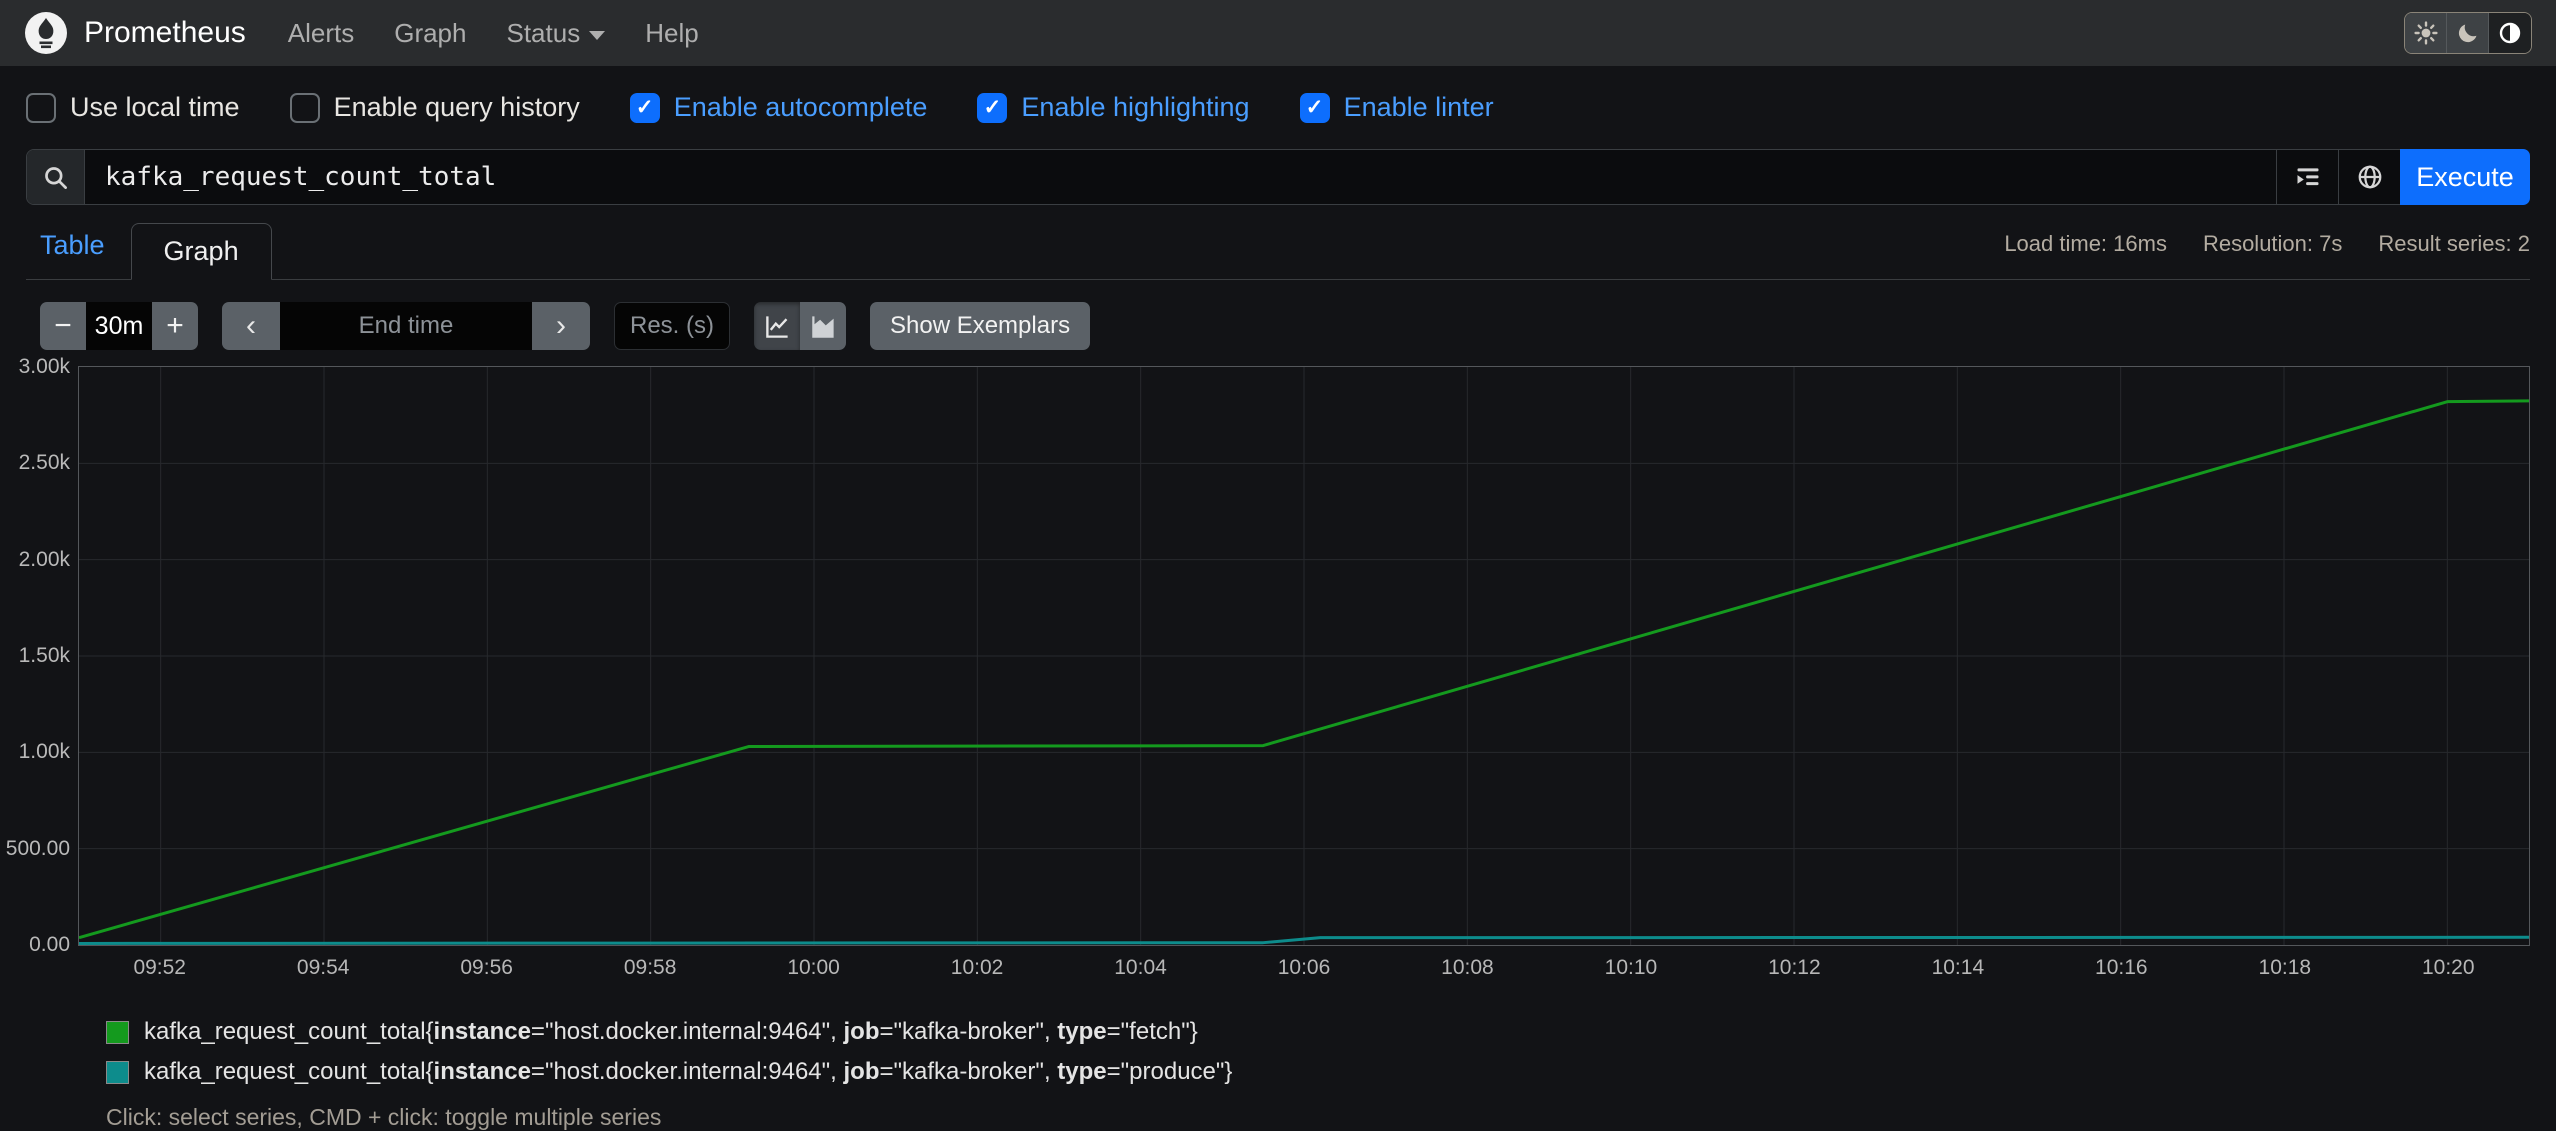  I want to click on navbar: Prometheus Alerts Graph Status Help, so click(1278, 33).